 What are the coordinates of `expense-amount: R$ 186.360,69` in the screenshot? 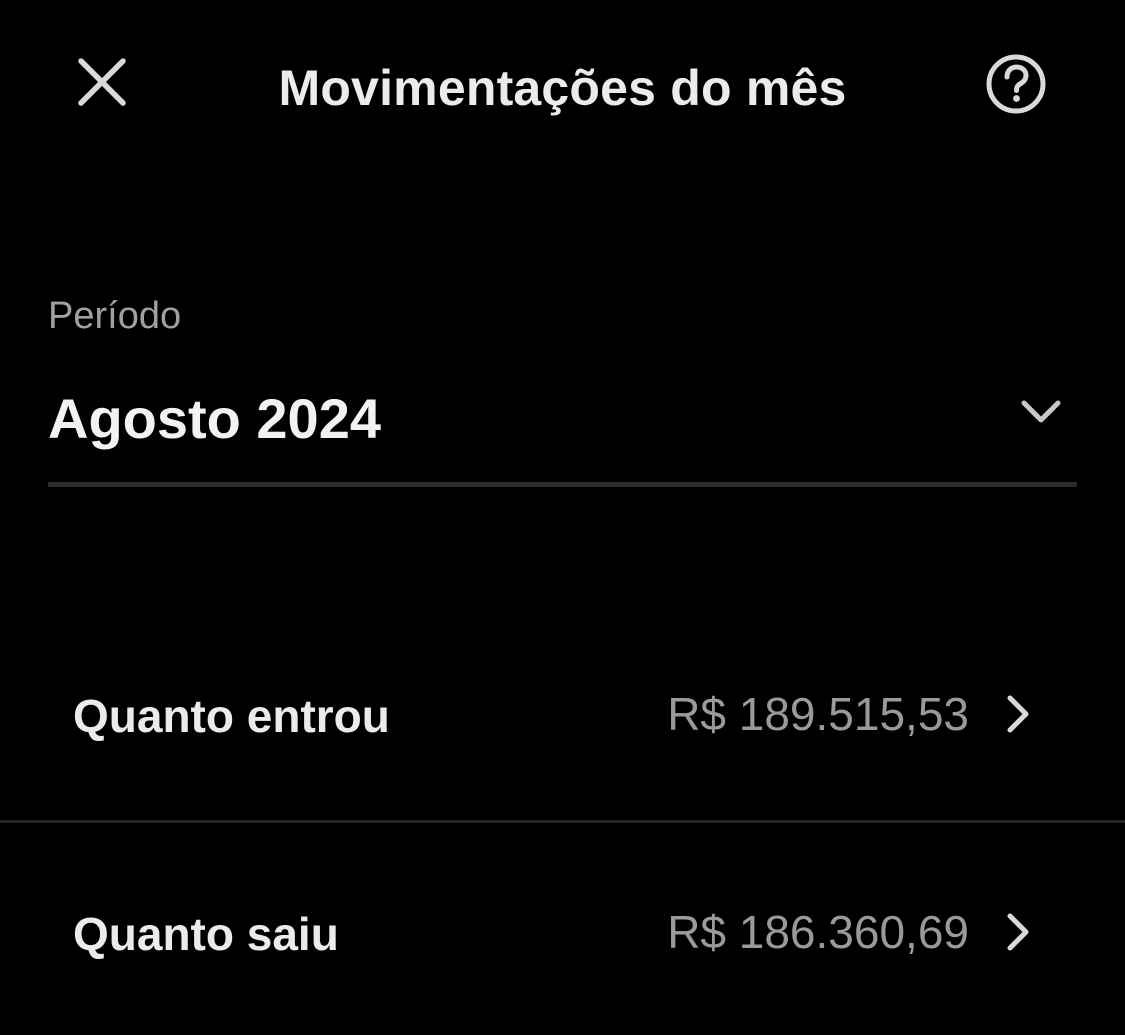 It's located at (818, 932).